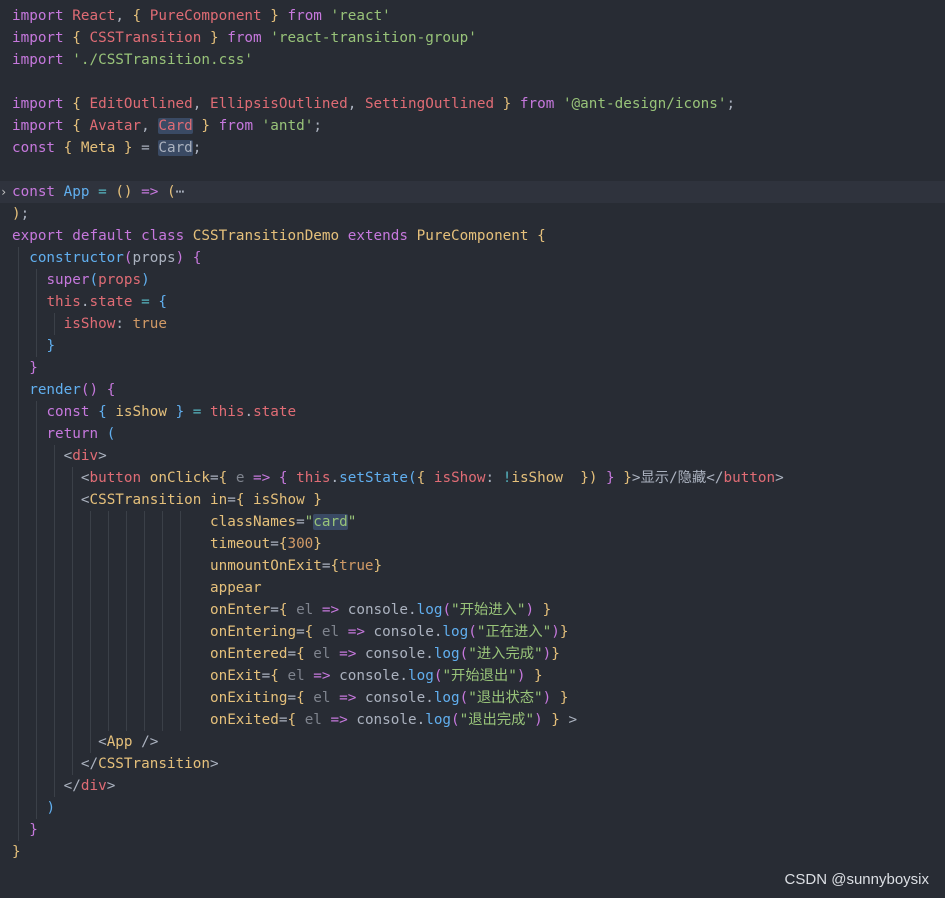 This screenshot has height=898, width=945. I want to click on code-line: appear, so click(472, 588).